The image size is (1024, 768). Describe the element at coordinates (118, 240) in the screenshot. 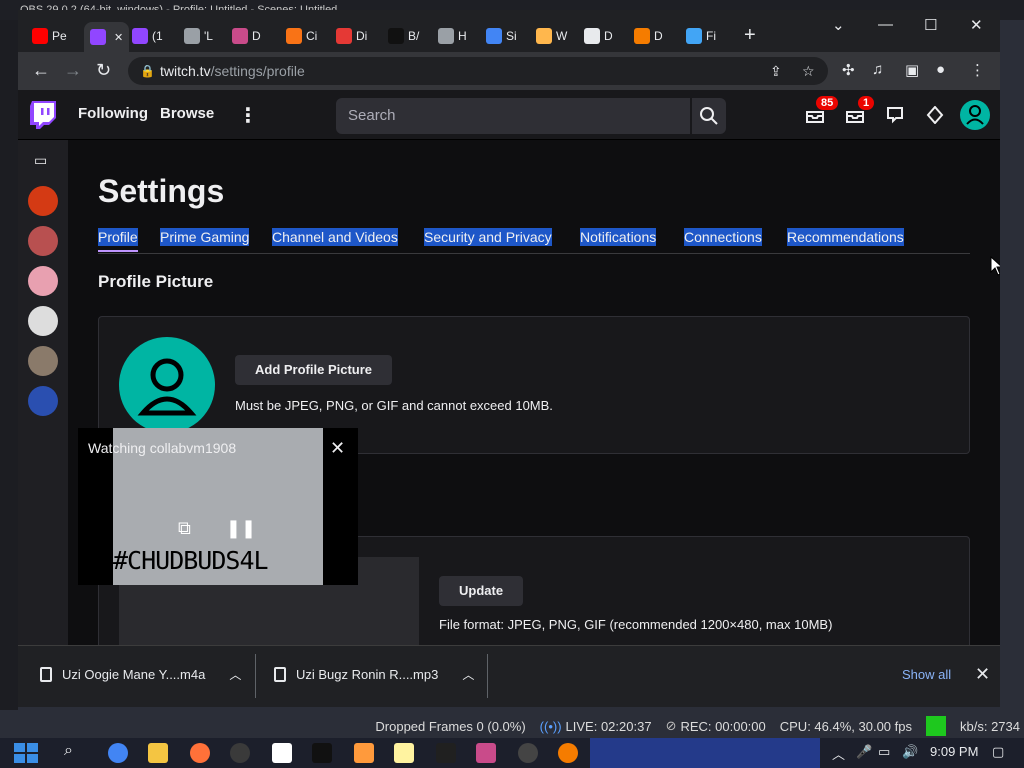

I see `tab-profile: Profile` at that location.